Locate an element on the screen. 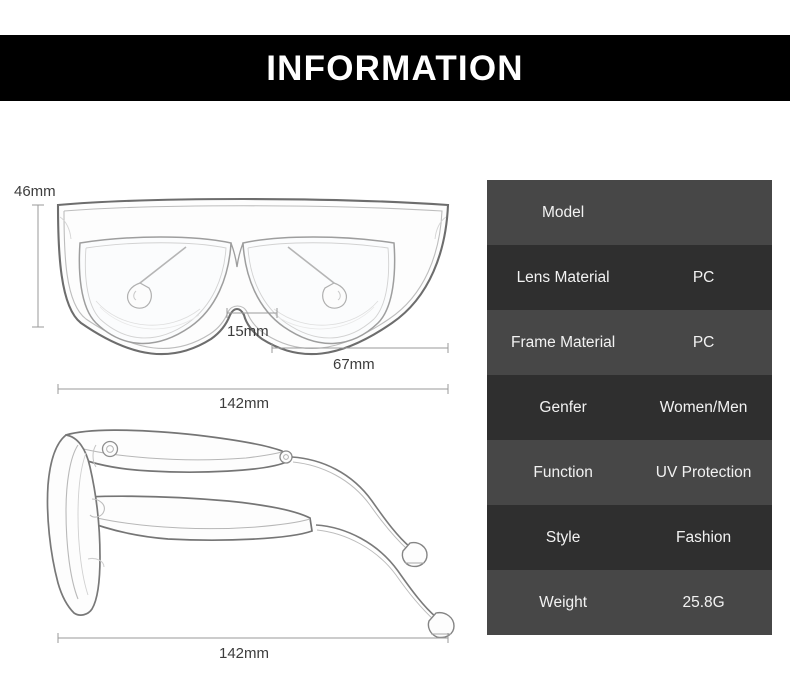 The height and width of the screenshot is (681, 790). spec-value: Fashion is located at coordinates (704, 537).